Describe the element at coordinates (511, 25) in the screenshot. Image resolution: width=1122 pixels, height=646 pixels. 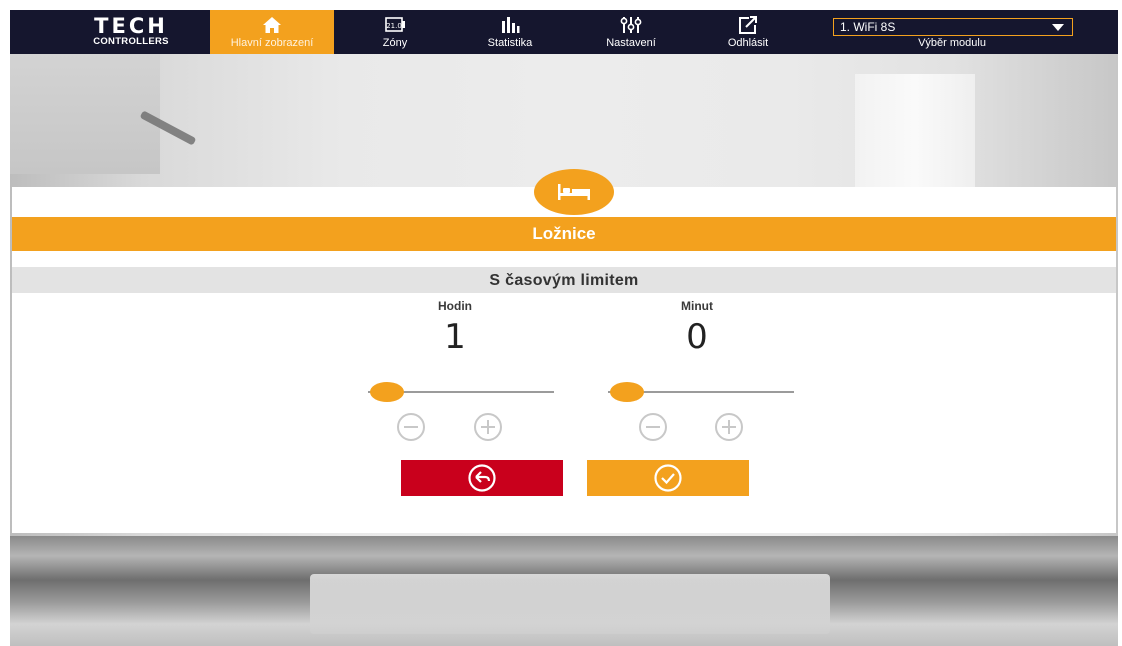
I see `bar-chart-icon` at that location.